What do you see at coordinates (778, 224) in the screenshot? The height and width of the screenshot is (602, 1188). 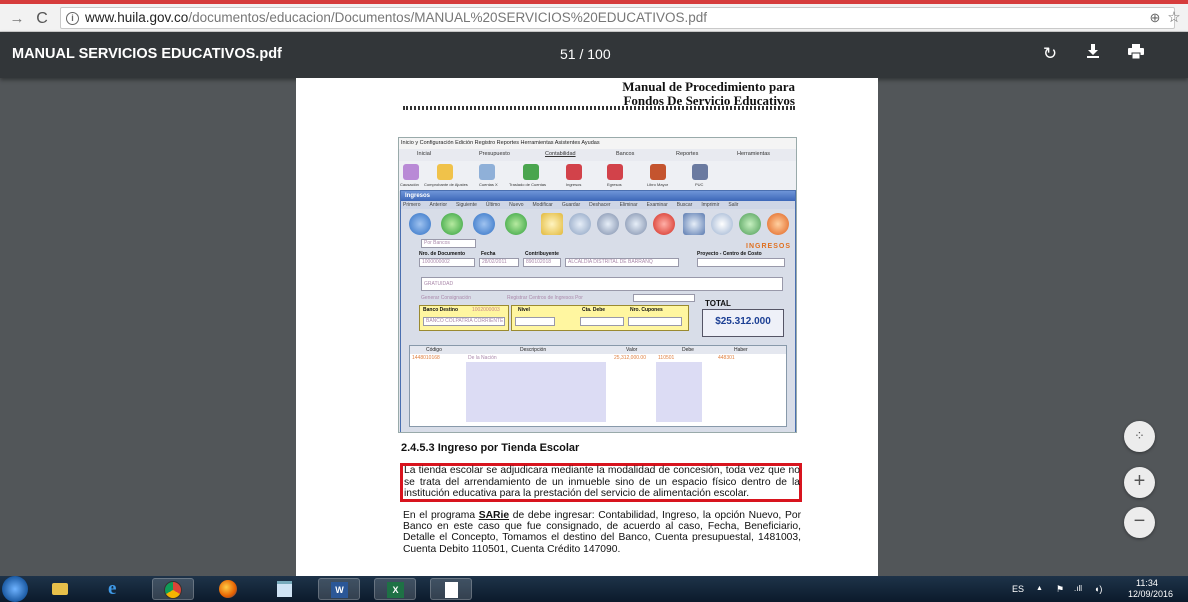 I see `exit-icon` at bounding box center [778, 224].